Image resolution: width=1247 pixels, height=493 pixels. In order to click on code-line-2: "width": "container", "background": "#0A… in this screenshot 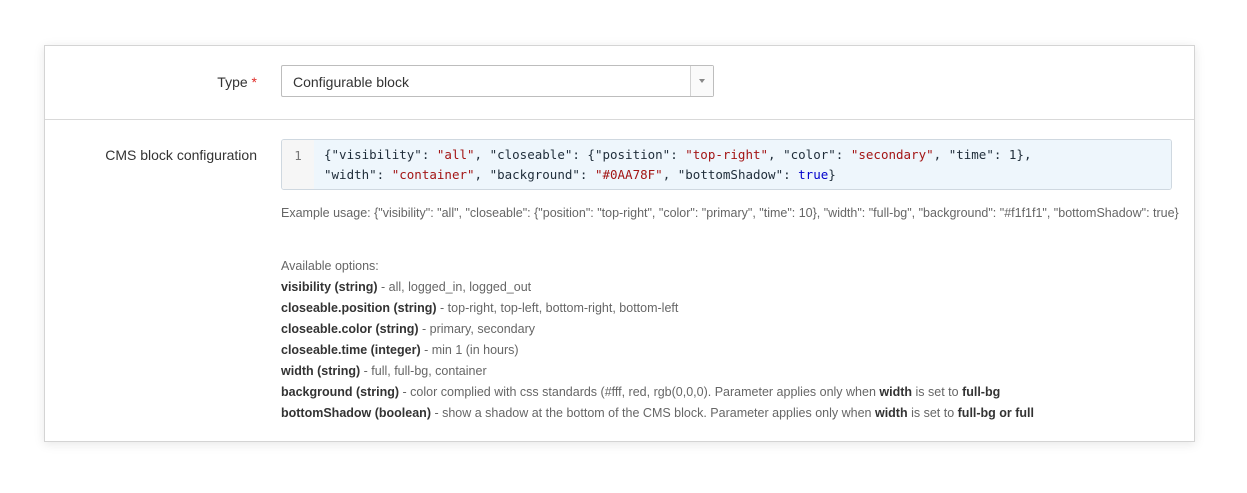, I will do `click(580, 174)`.